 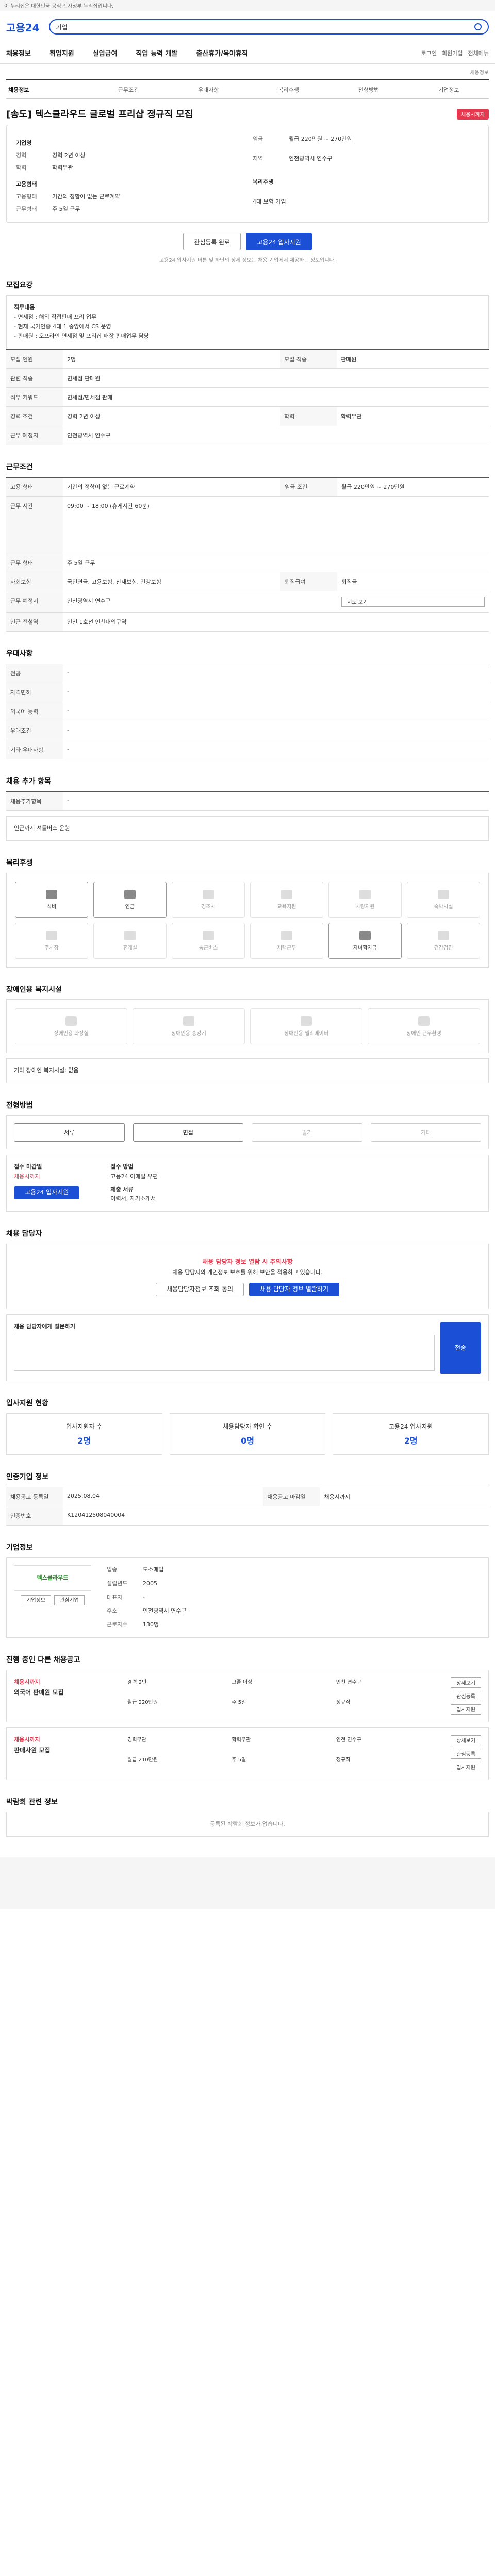 I want to click on login-link: 로그인, so click(x=429, y=53).